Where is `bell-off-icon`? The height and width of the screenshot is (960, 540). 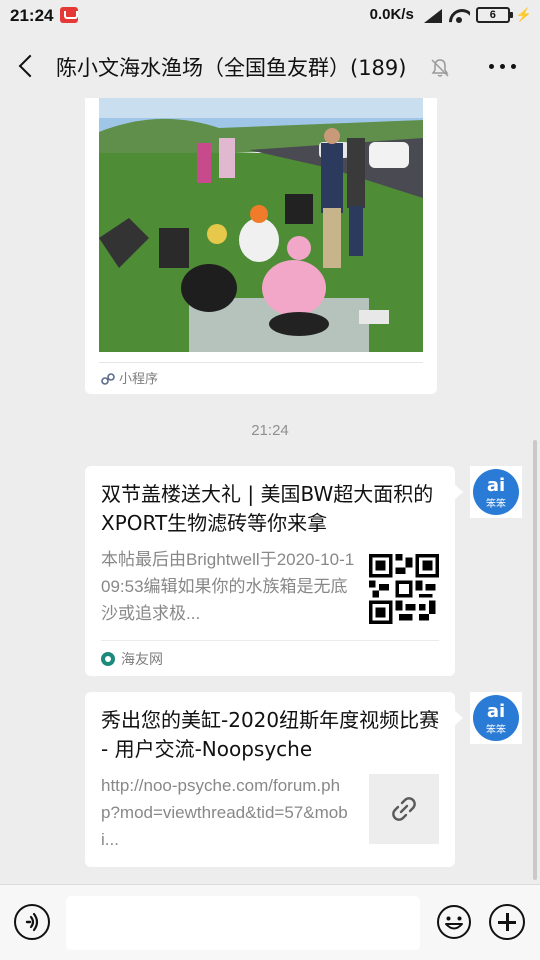
bell-off-icon is located at coordinates (440, 68).